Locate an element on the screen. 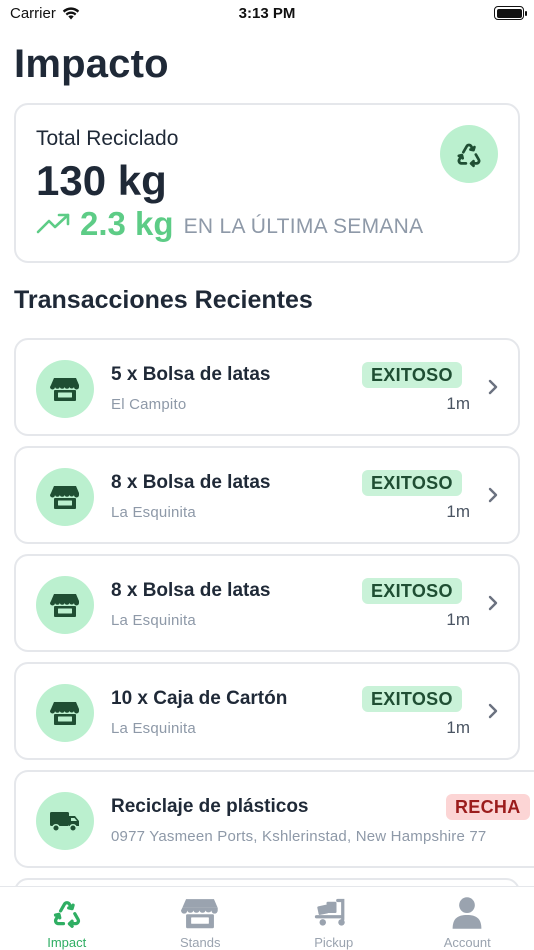 Image resolution: width=534 pixels, height=950 pixels. recycle-badge is located at coordinates (469, 154).